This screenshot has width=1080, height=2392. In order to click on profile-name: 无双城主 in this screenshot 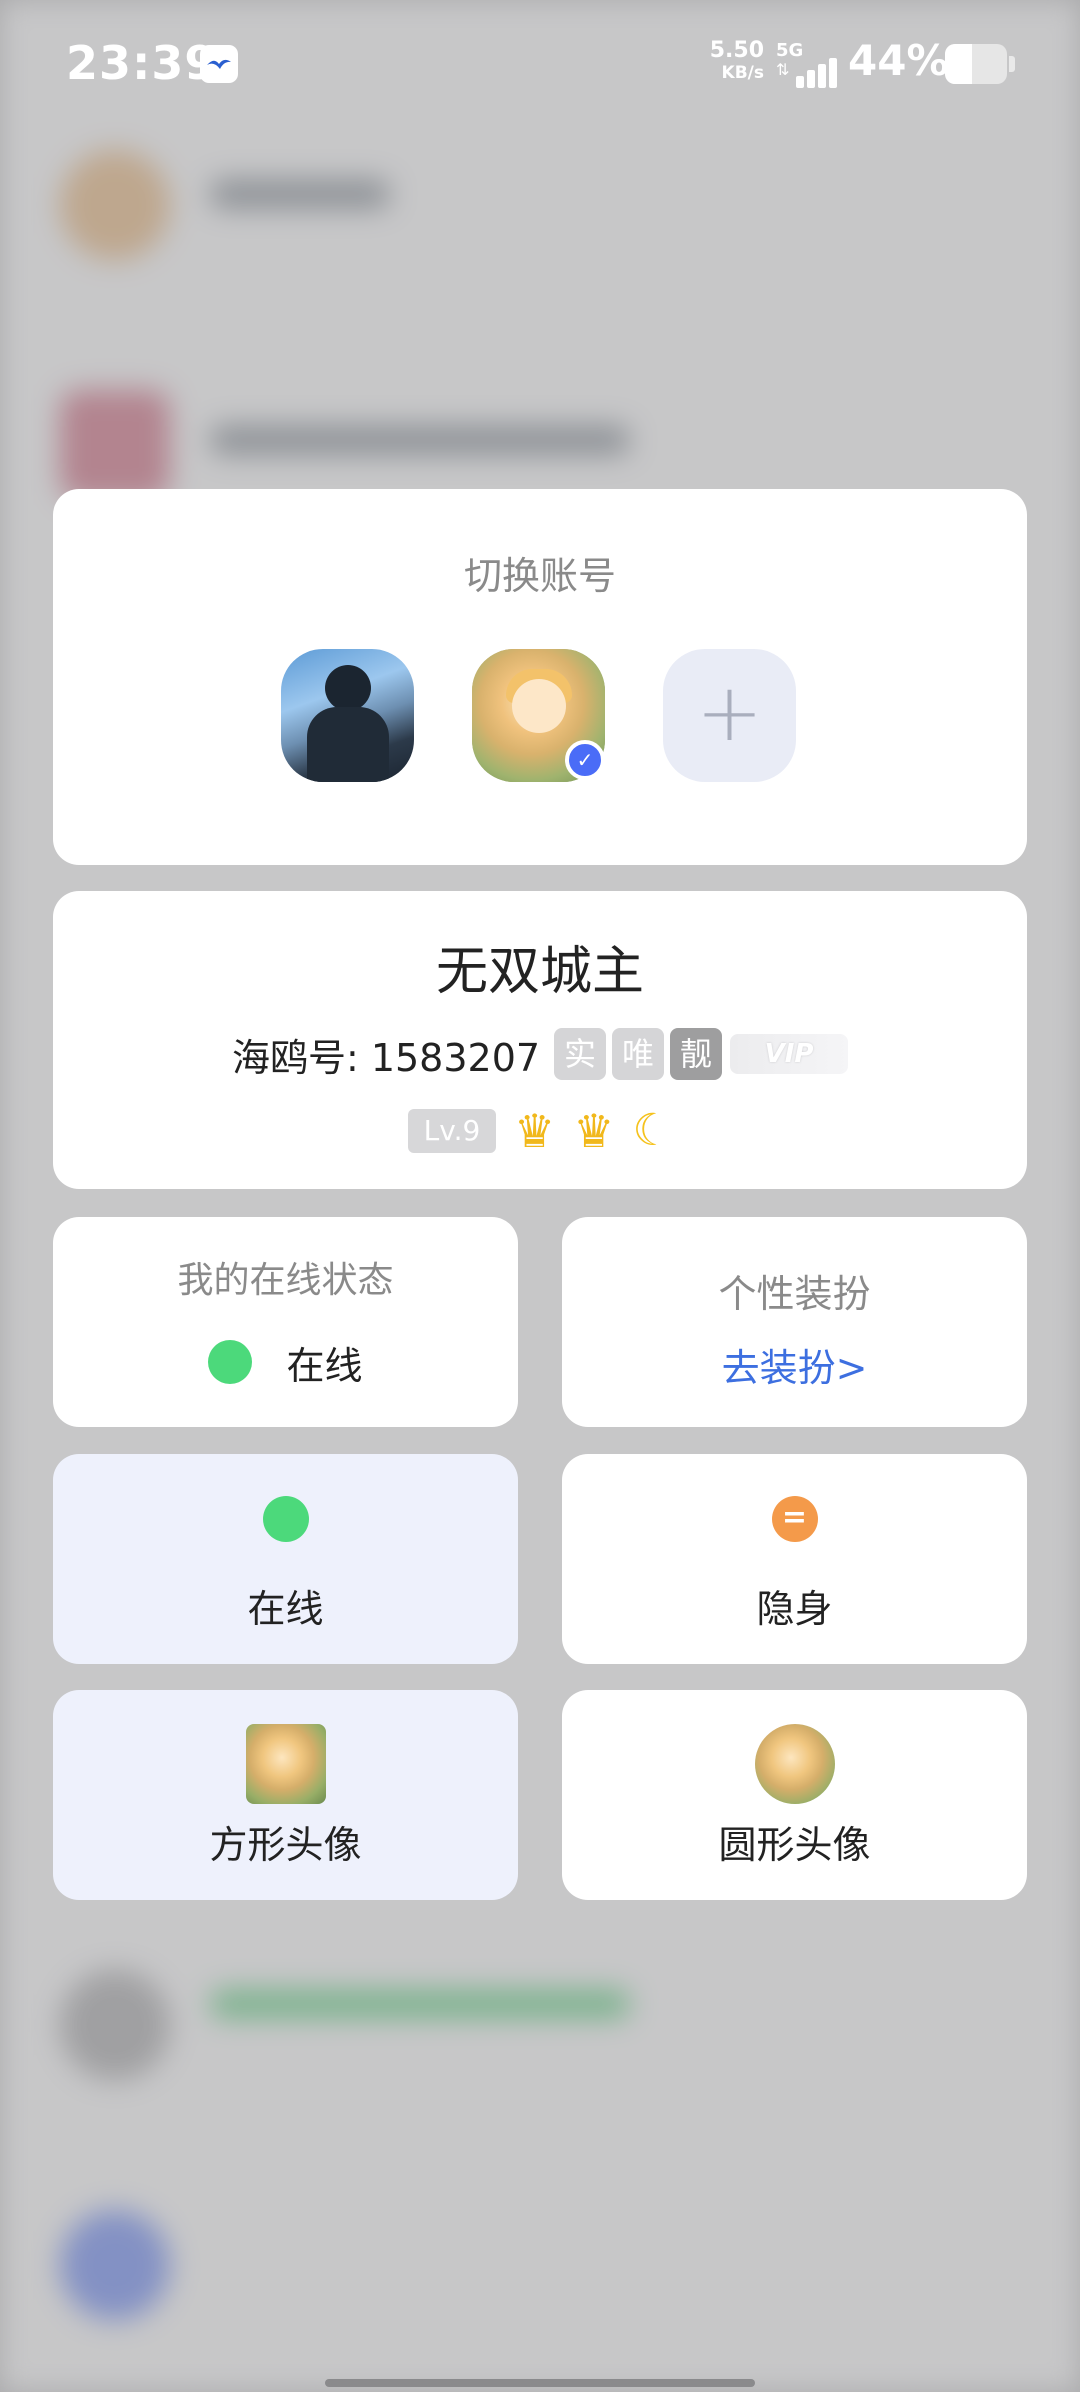, I will do `click(539, 972)`.